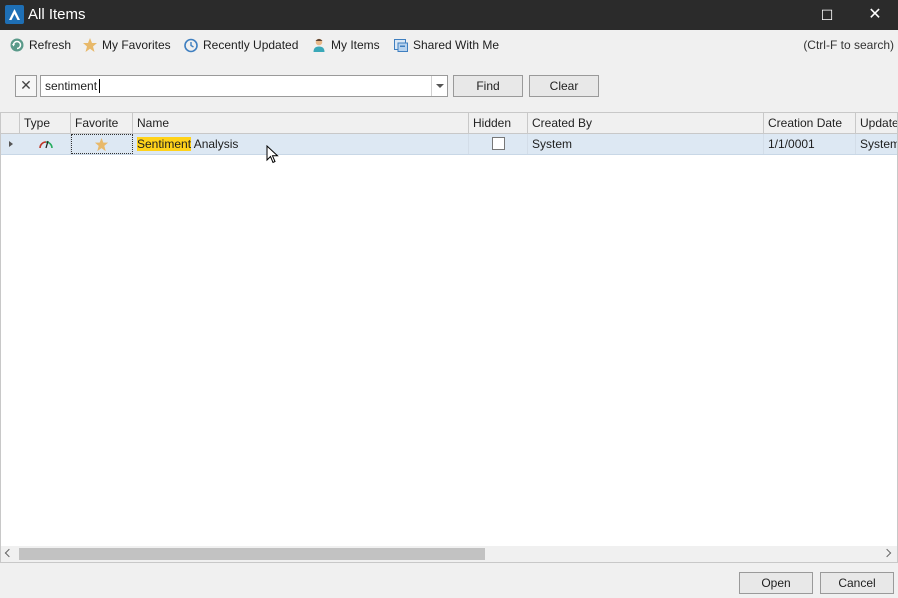 Image resolution: width=898 pixels, height=598 pixels. I want to click on clock-icon, so click(191, 45).